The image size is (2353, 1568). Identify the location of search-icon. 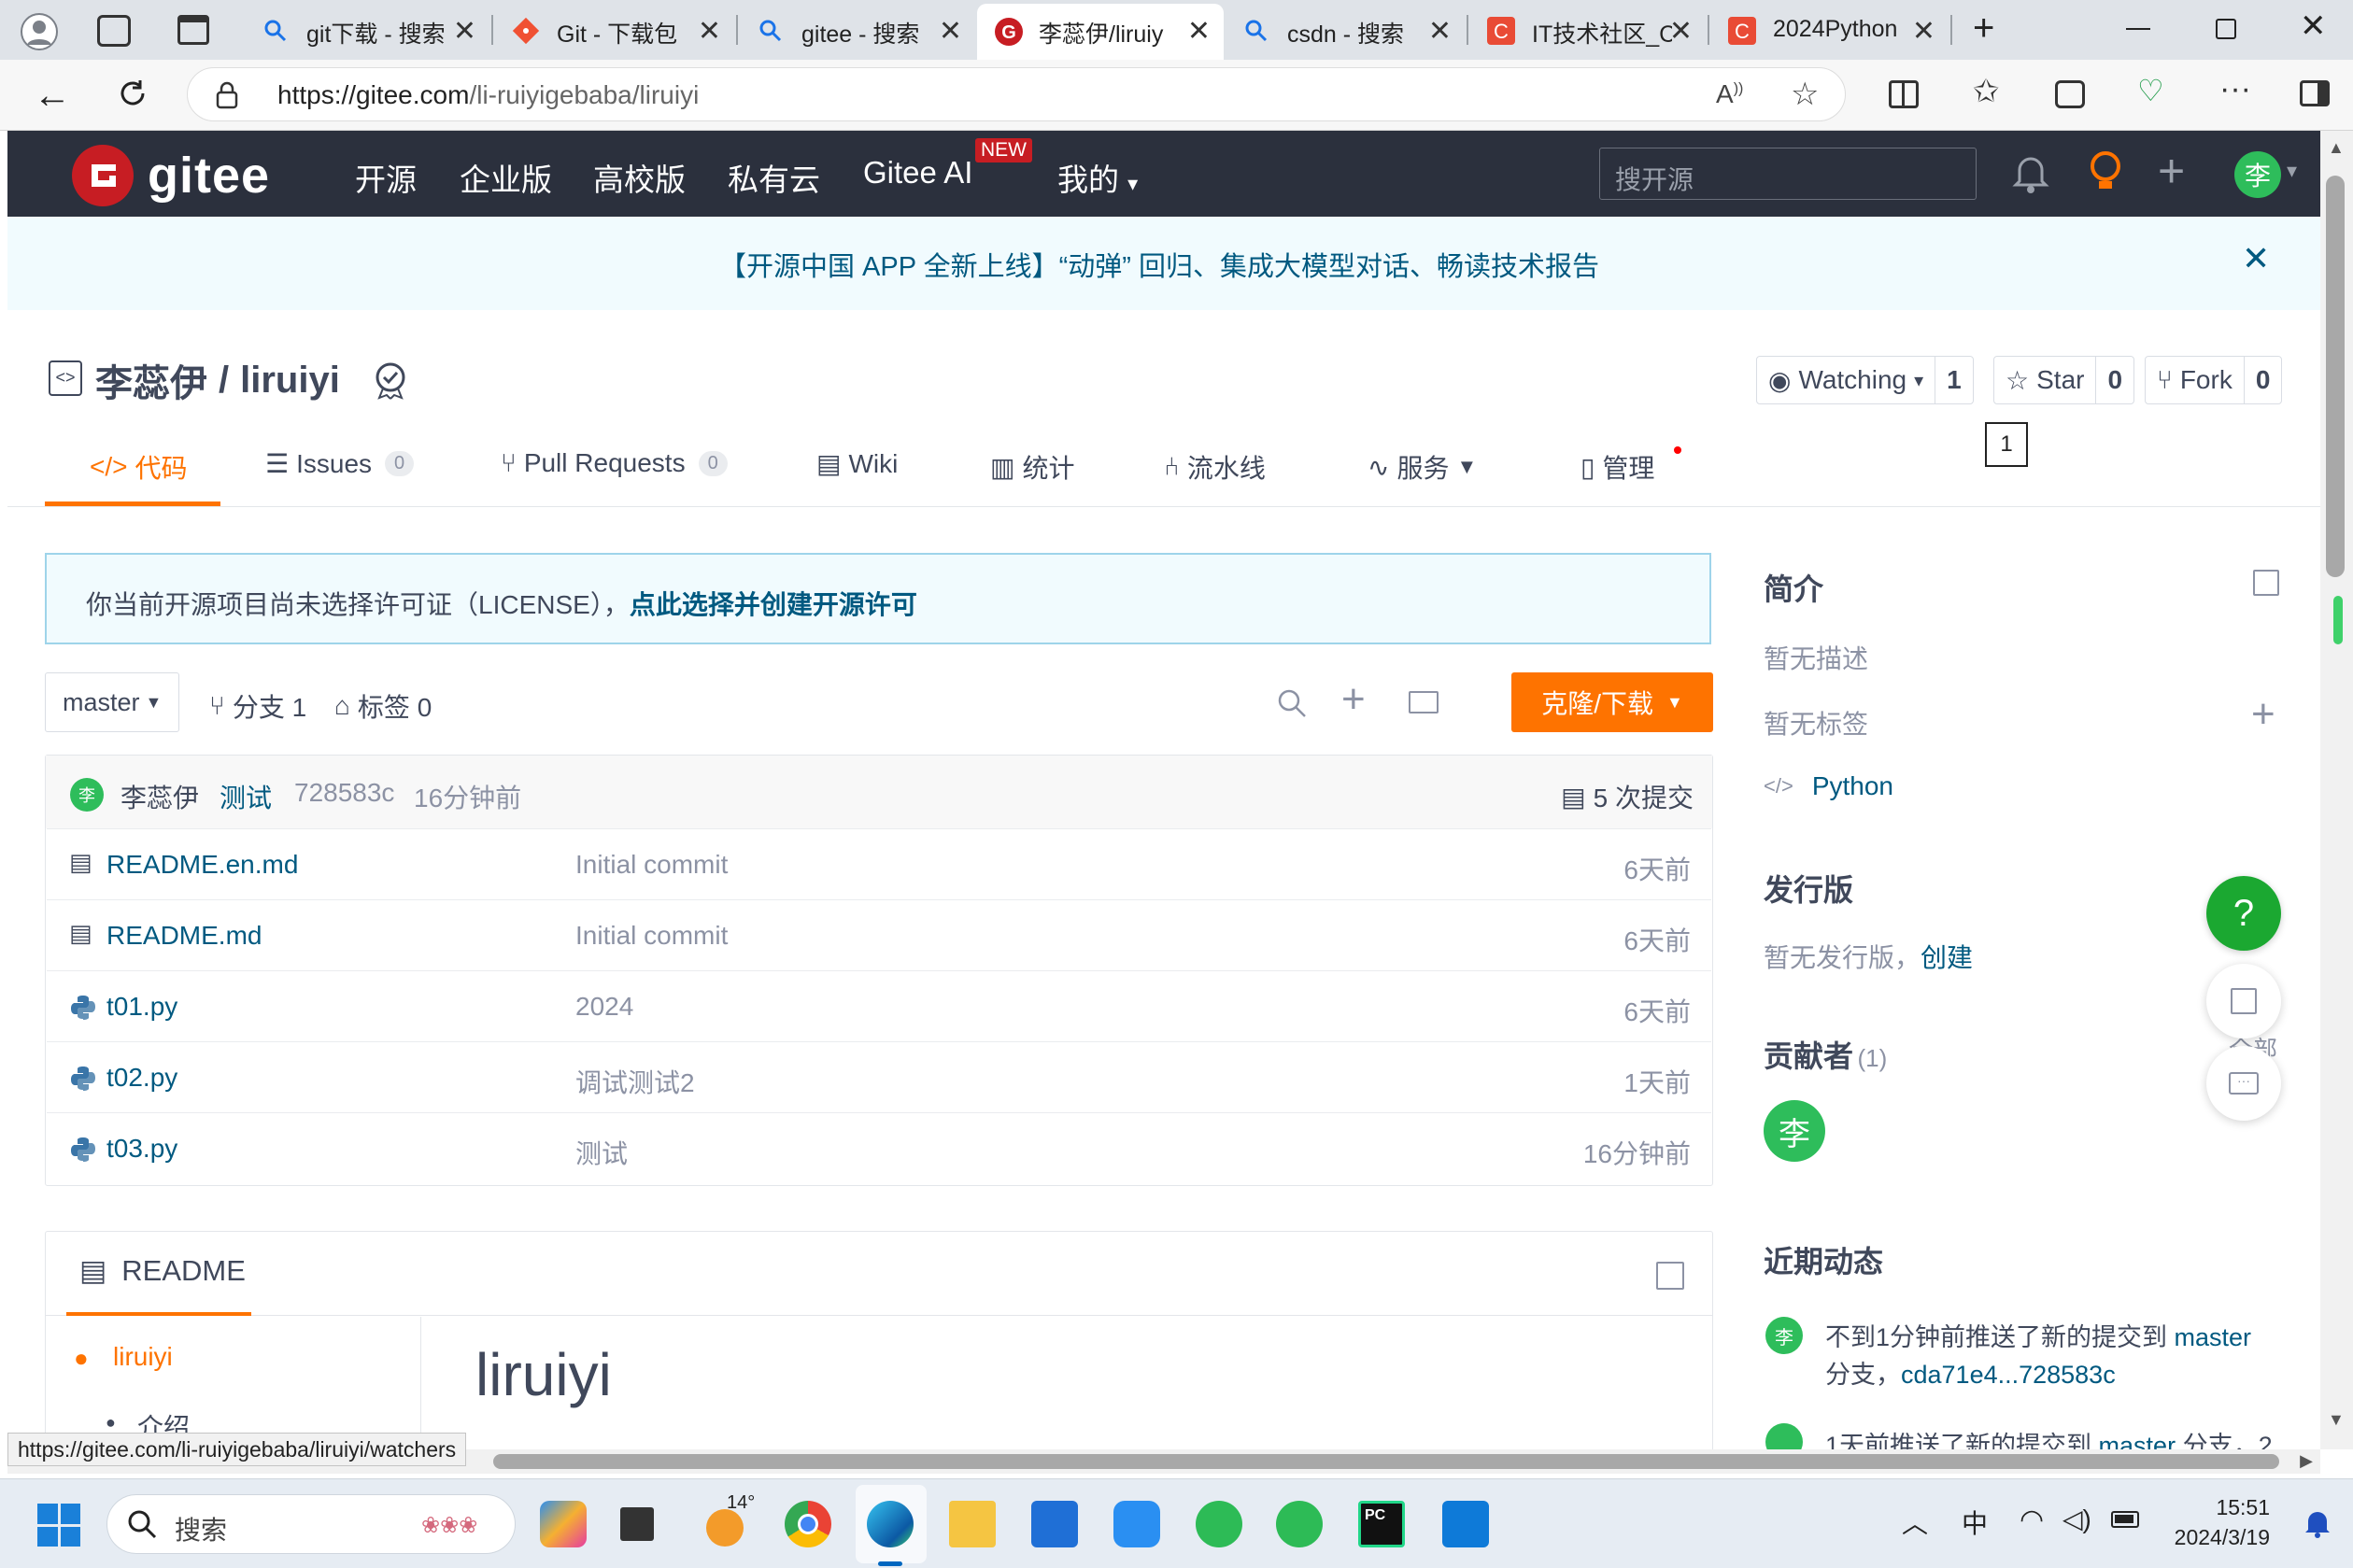
(1292, 703).